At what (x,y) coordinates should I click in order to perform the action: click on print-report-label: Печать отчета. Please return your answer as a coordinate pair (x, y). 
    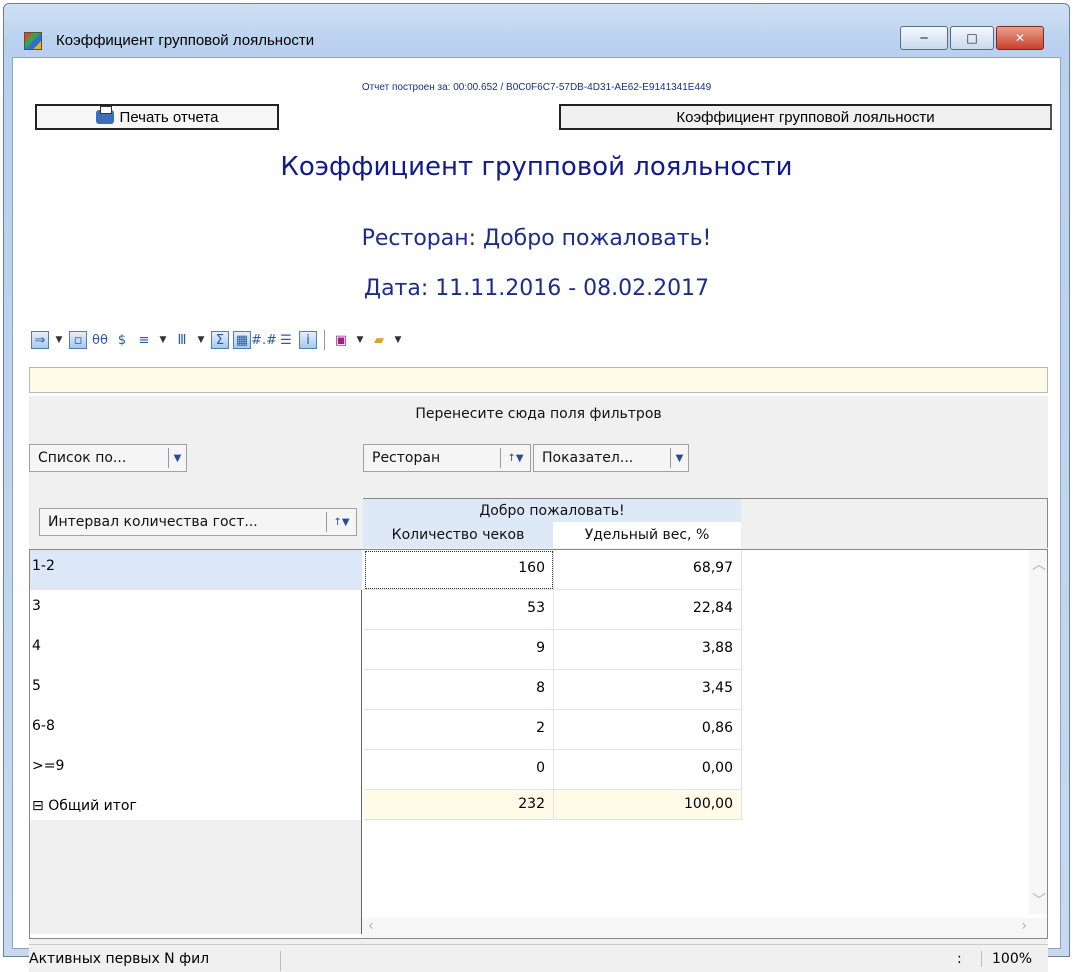
    Looking at the image, I should click on (169, 117).